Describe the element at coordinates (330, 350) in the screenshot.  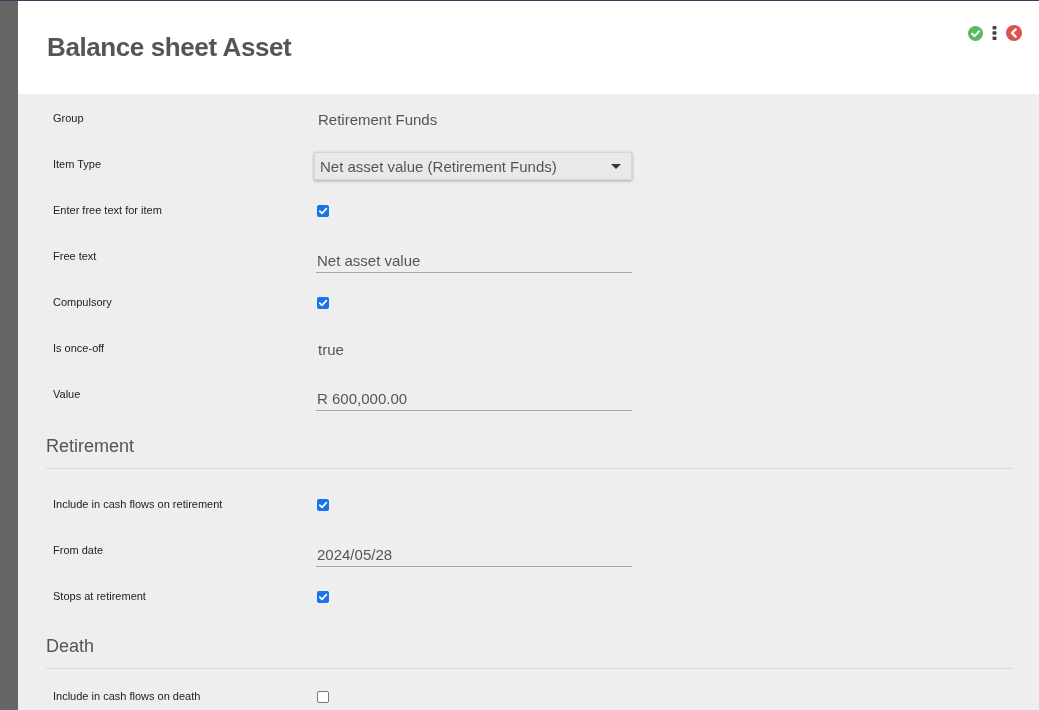
I see `field-value: true` at that location.